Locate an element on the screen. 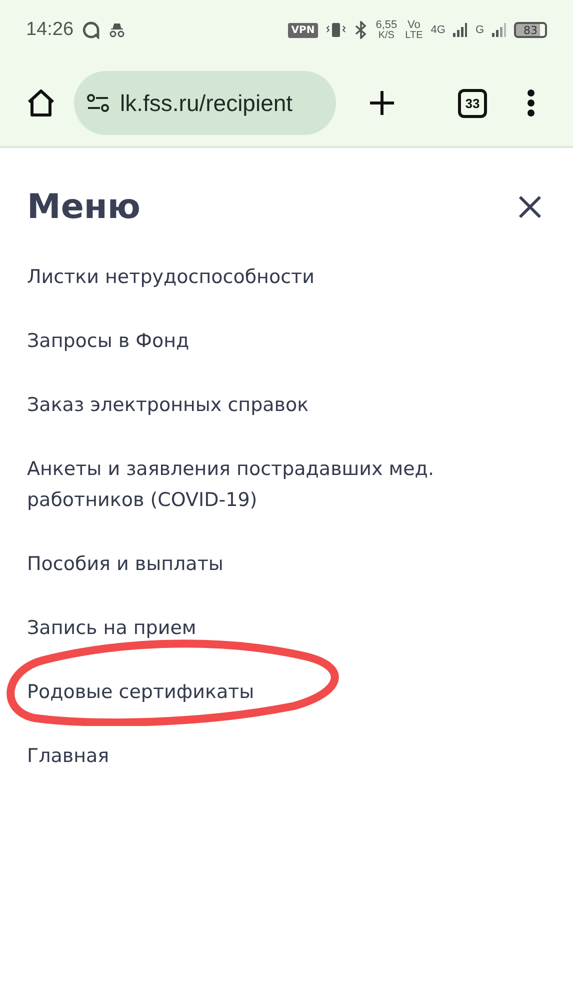 Image resolution: width=573 pixels, height=1000 pixels. menu-link: Пособия и выплаты is located at coordinates (242, 564).